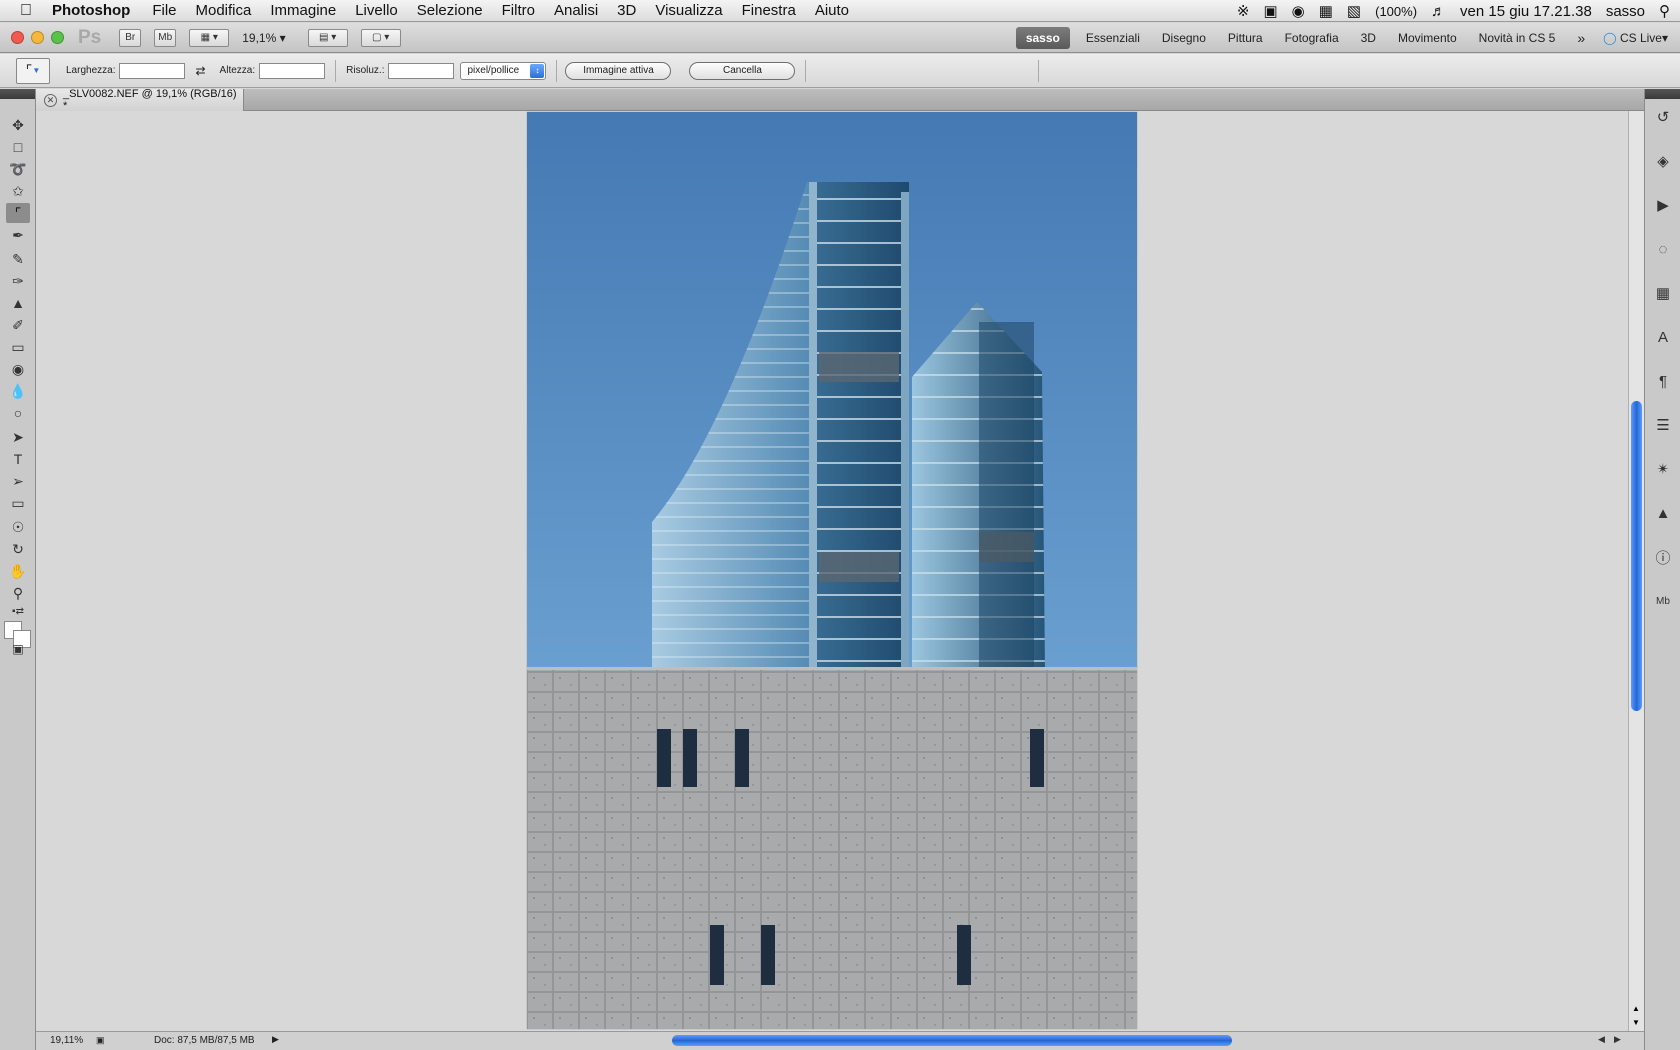  Describe the element at coordinates (18, 213) in the screenshot. I see `crop-tool-icon: ⌜` at that location.